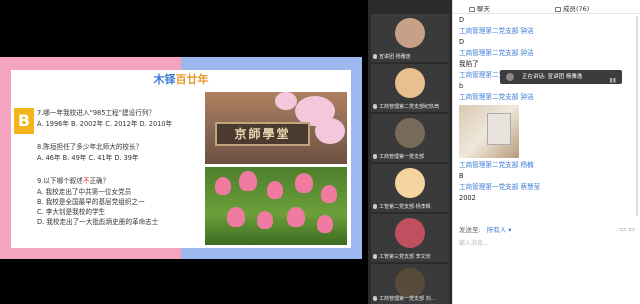 The width and height of the screenshot is (640, 304). I want to click on active-speaker-indicator: 正在讲话: 宣讲团 杨雅逸 ▮▮, so click(561, 77).